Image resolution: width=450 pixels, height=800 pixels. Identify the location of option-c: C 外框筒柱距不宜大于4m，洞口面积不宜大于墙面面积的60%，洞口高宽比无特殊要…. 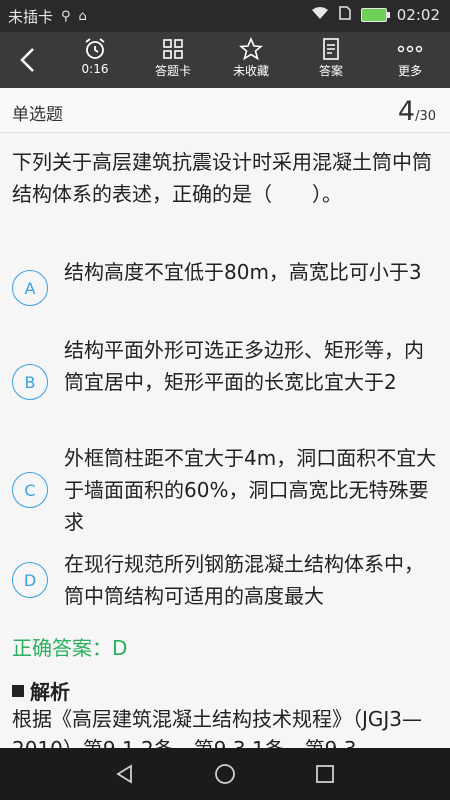
(225, 490).